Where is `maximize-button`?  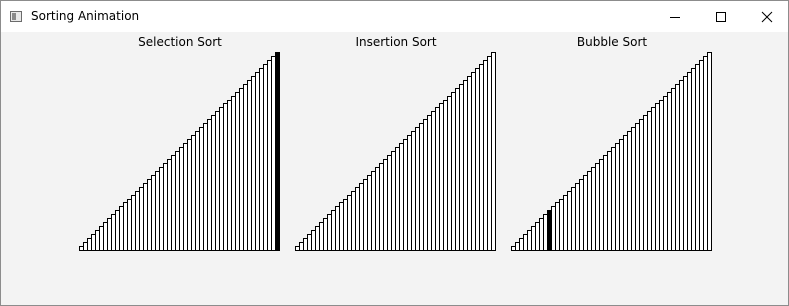
maximize-button is located at coordinates (721, 16).